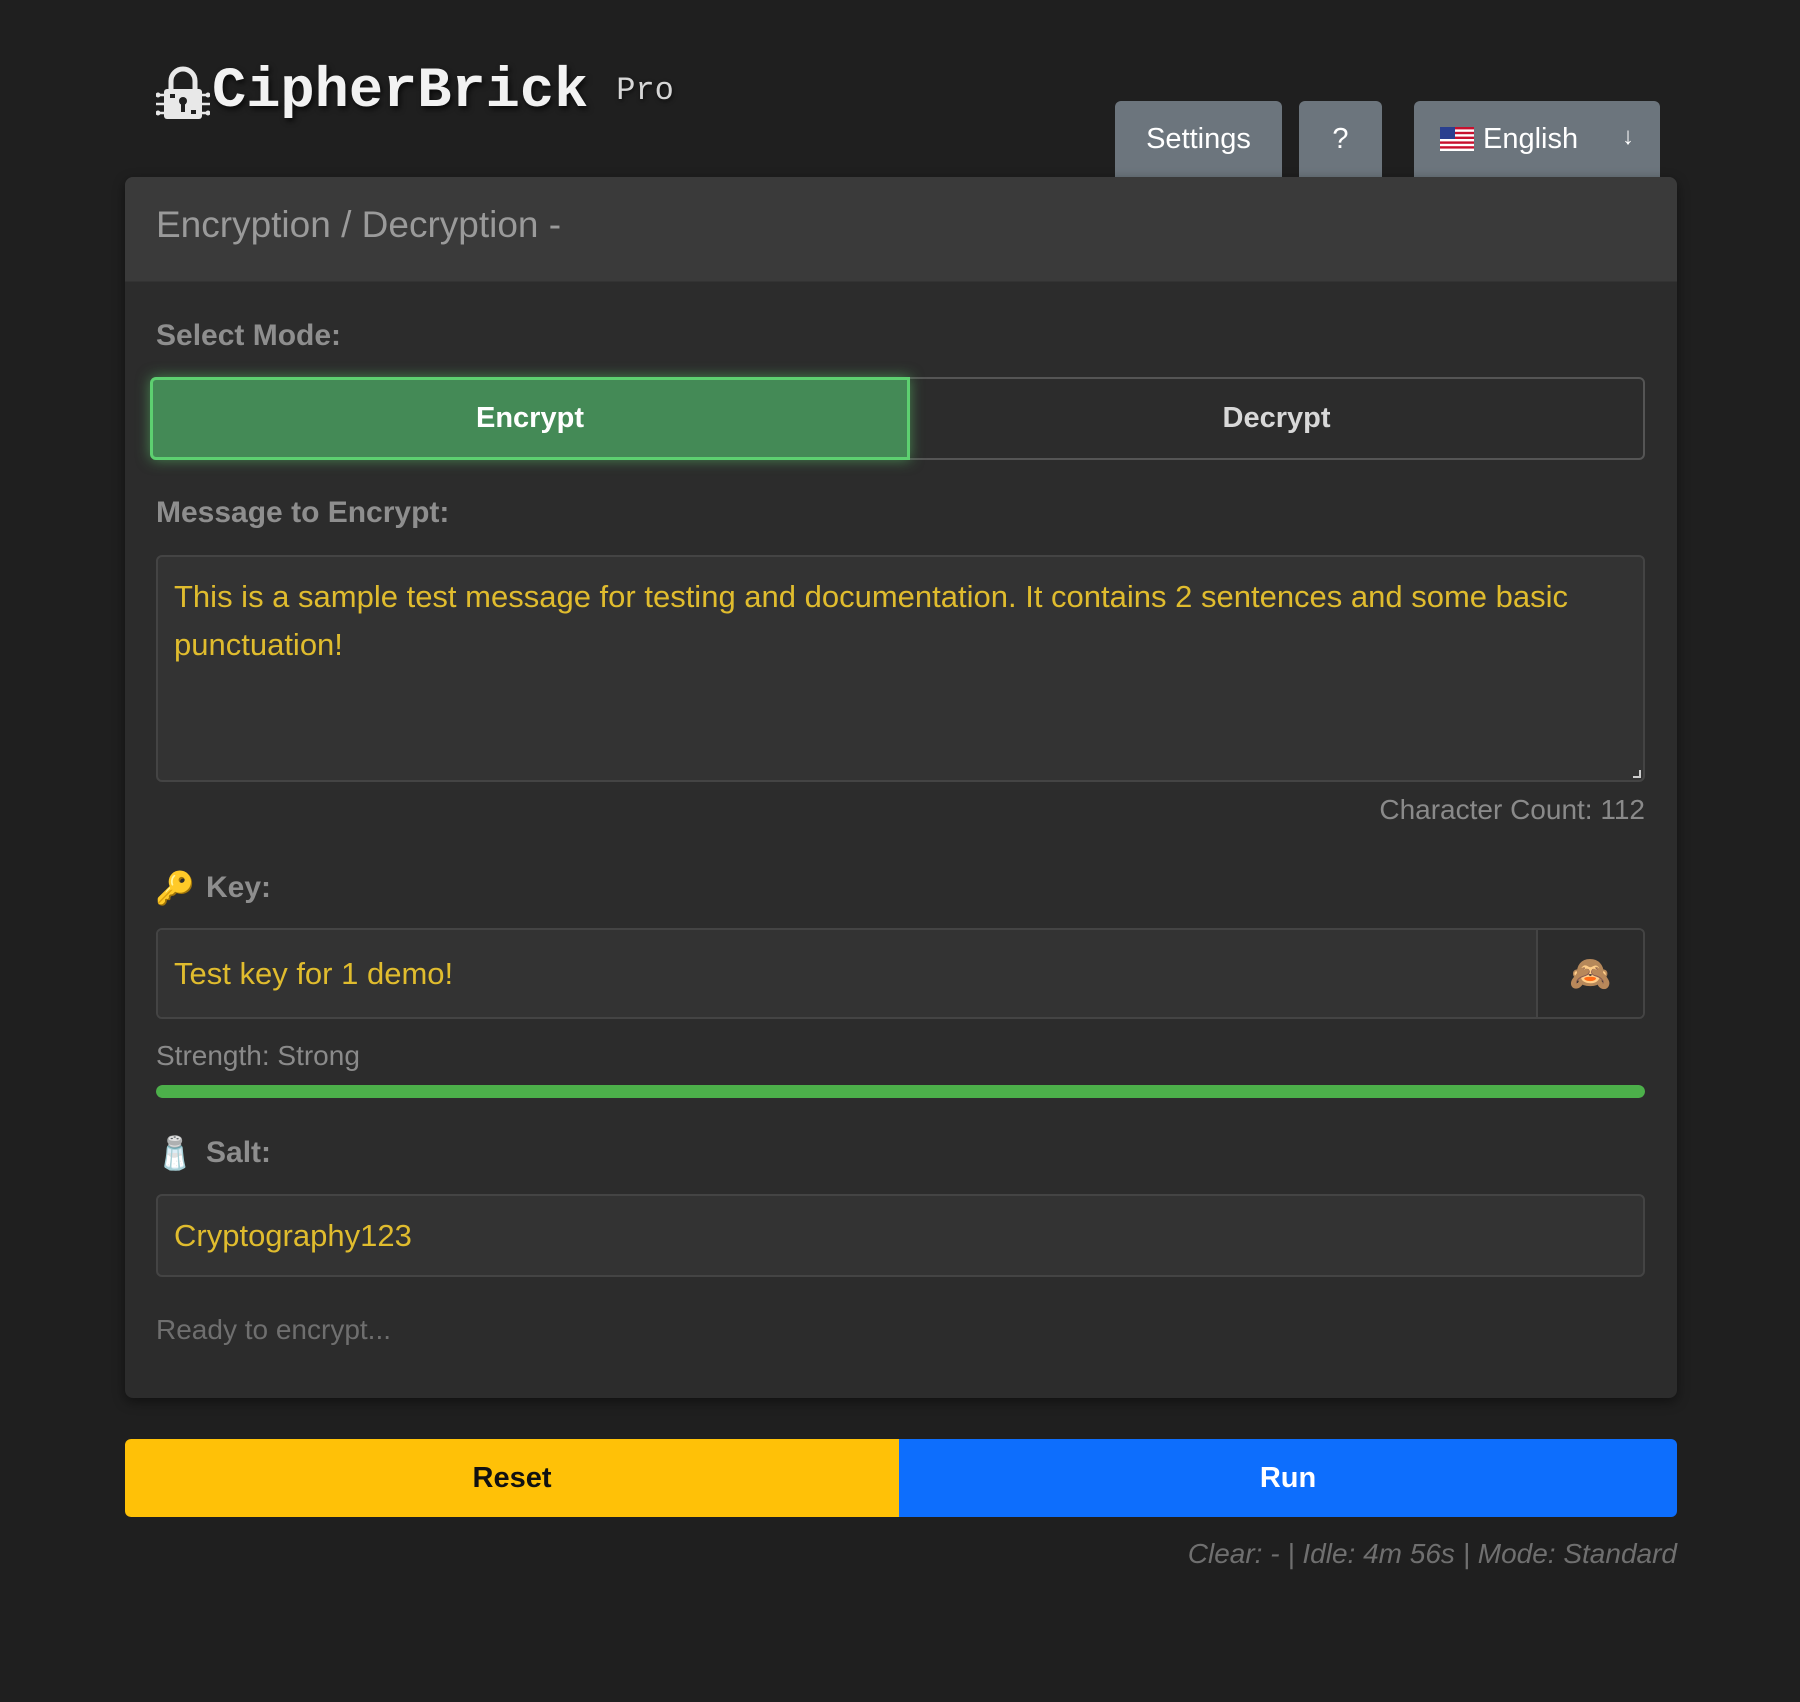 The height and width of the screenshot is (1702, 1800). I want to click on mode-label-text: Select Mode:, so click(249, 335).